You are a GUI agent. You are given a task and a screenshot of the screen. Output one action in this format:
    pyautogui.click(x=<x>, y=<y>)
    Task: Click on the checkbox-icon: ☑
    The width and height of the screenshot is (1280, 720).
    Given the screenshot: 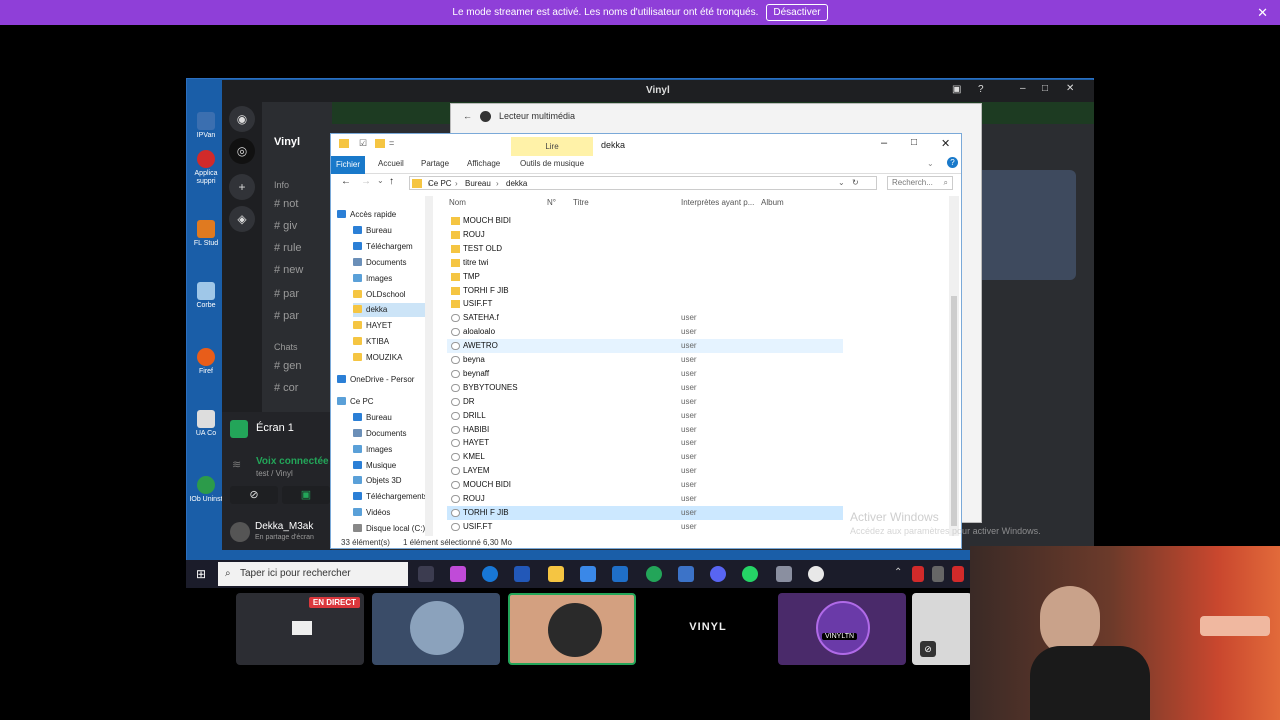 What is the action you would take?
    pyautogui.click(x=363, y=143)
    